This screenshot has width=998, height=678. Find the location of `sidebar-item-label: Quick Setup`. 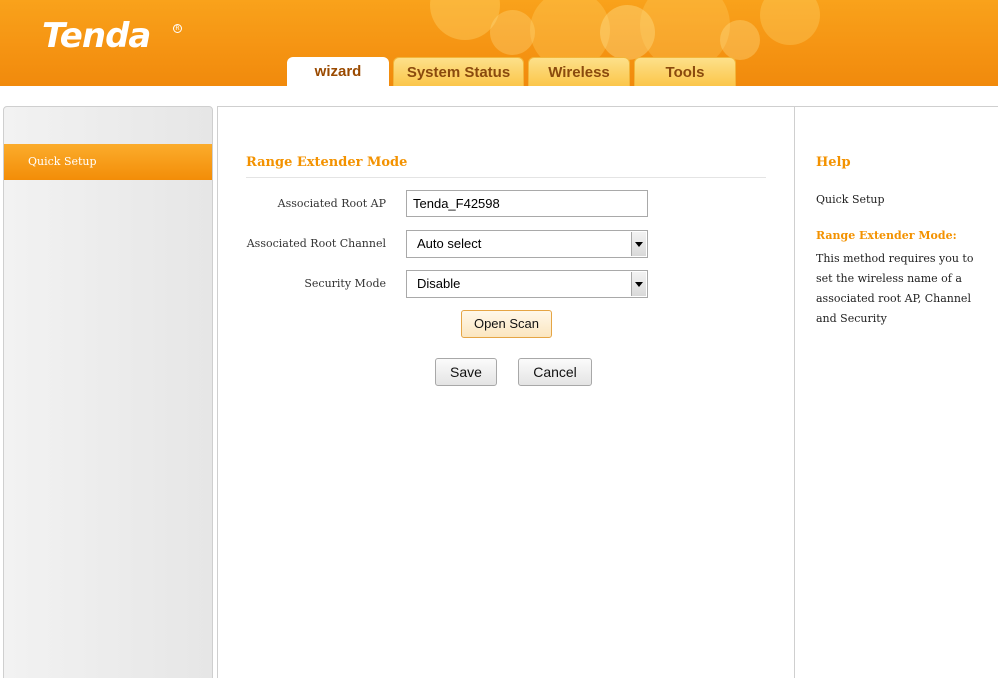

sidebar-item-label: Quick Setup is located at coordinates (62, 161).